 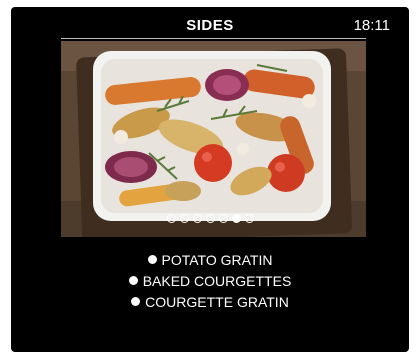 What do you see at coordinates (371, 25) in the screenshot?
I see `clock: 18:11` at bounding box center [371, 25].